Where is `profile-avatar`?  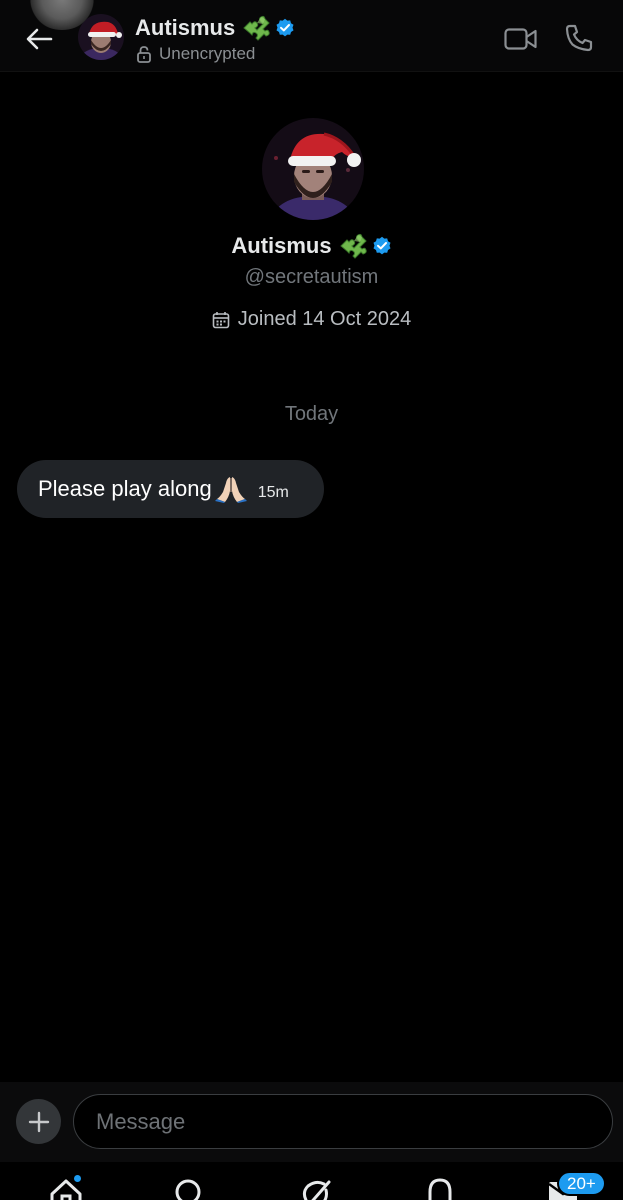 profile-avatar is located at coordinates (313, 169).